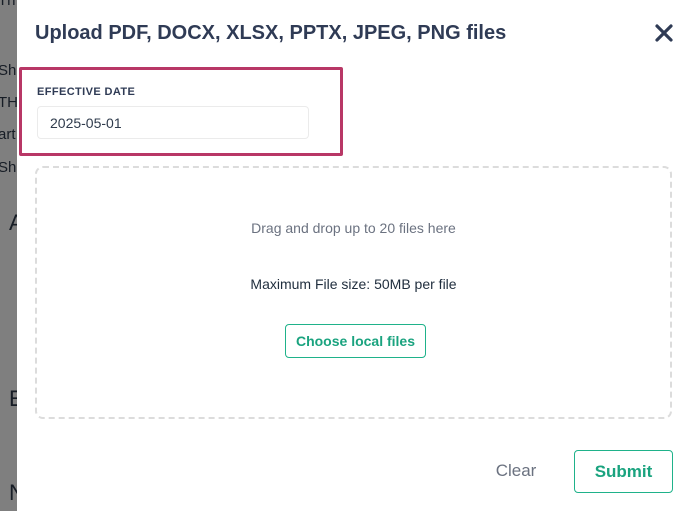 The height and width of the screenshot is (511, 689). What do you see at coordinates (173, 122) in the screenshot?
I see `effective-date-input` at bounding box center [173, 122].